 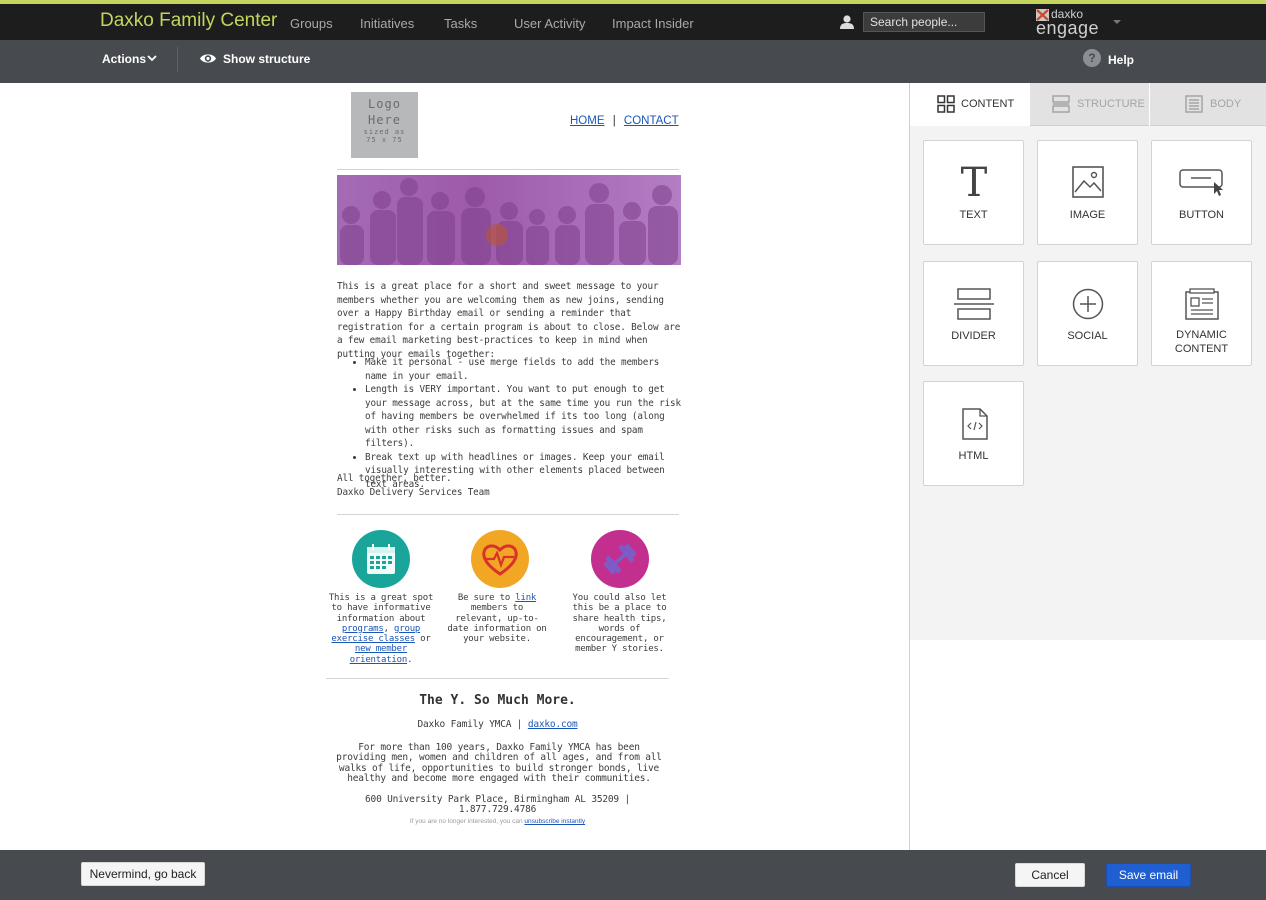 What do you see at coordinates (472, 724) in the screenshot?
I see `footer-org-name: Daxko Family YMCA |` at bounding box center [472, 724].